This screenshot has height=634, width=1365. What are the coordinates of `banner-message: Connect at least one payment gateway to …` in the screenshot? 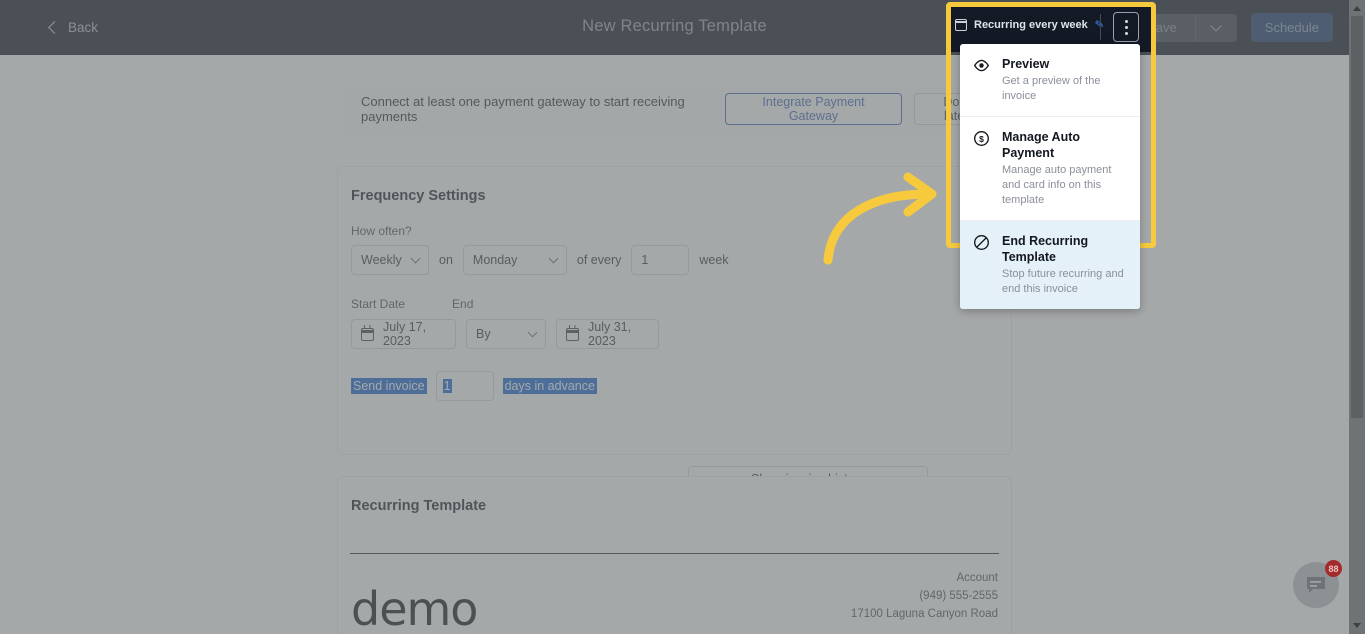 It's located at (523, 109).